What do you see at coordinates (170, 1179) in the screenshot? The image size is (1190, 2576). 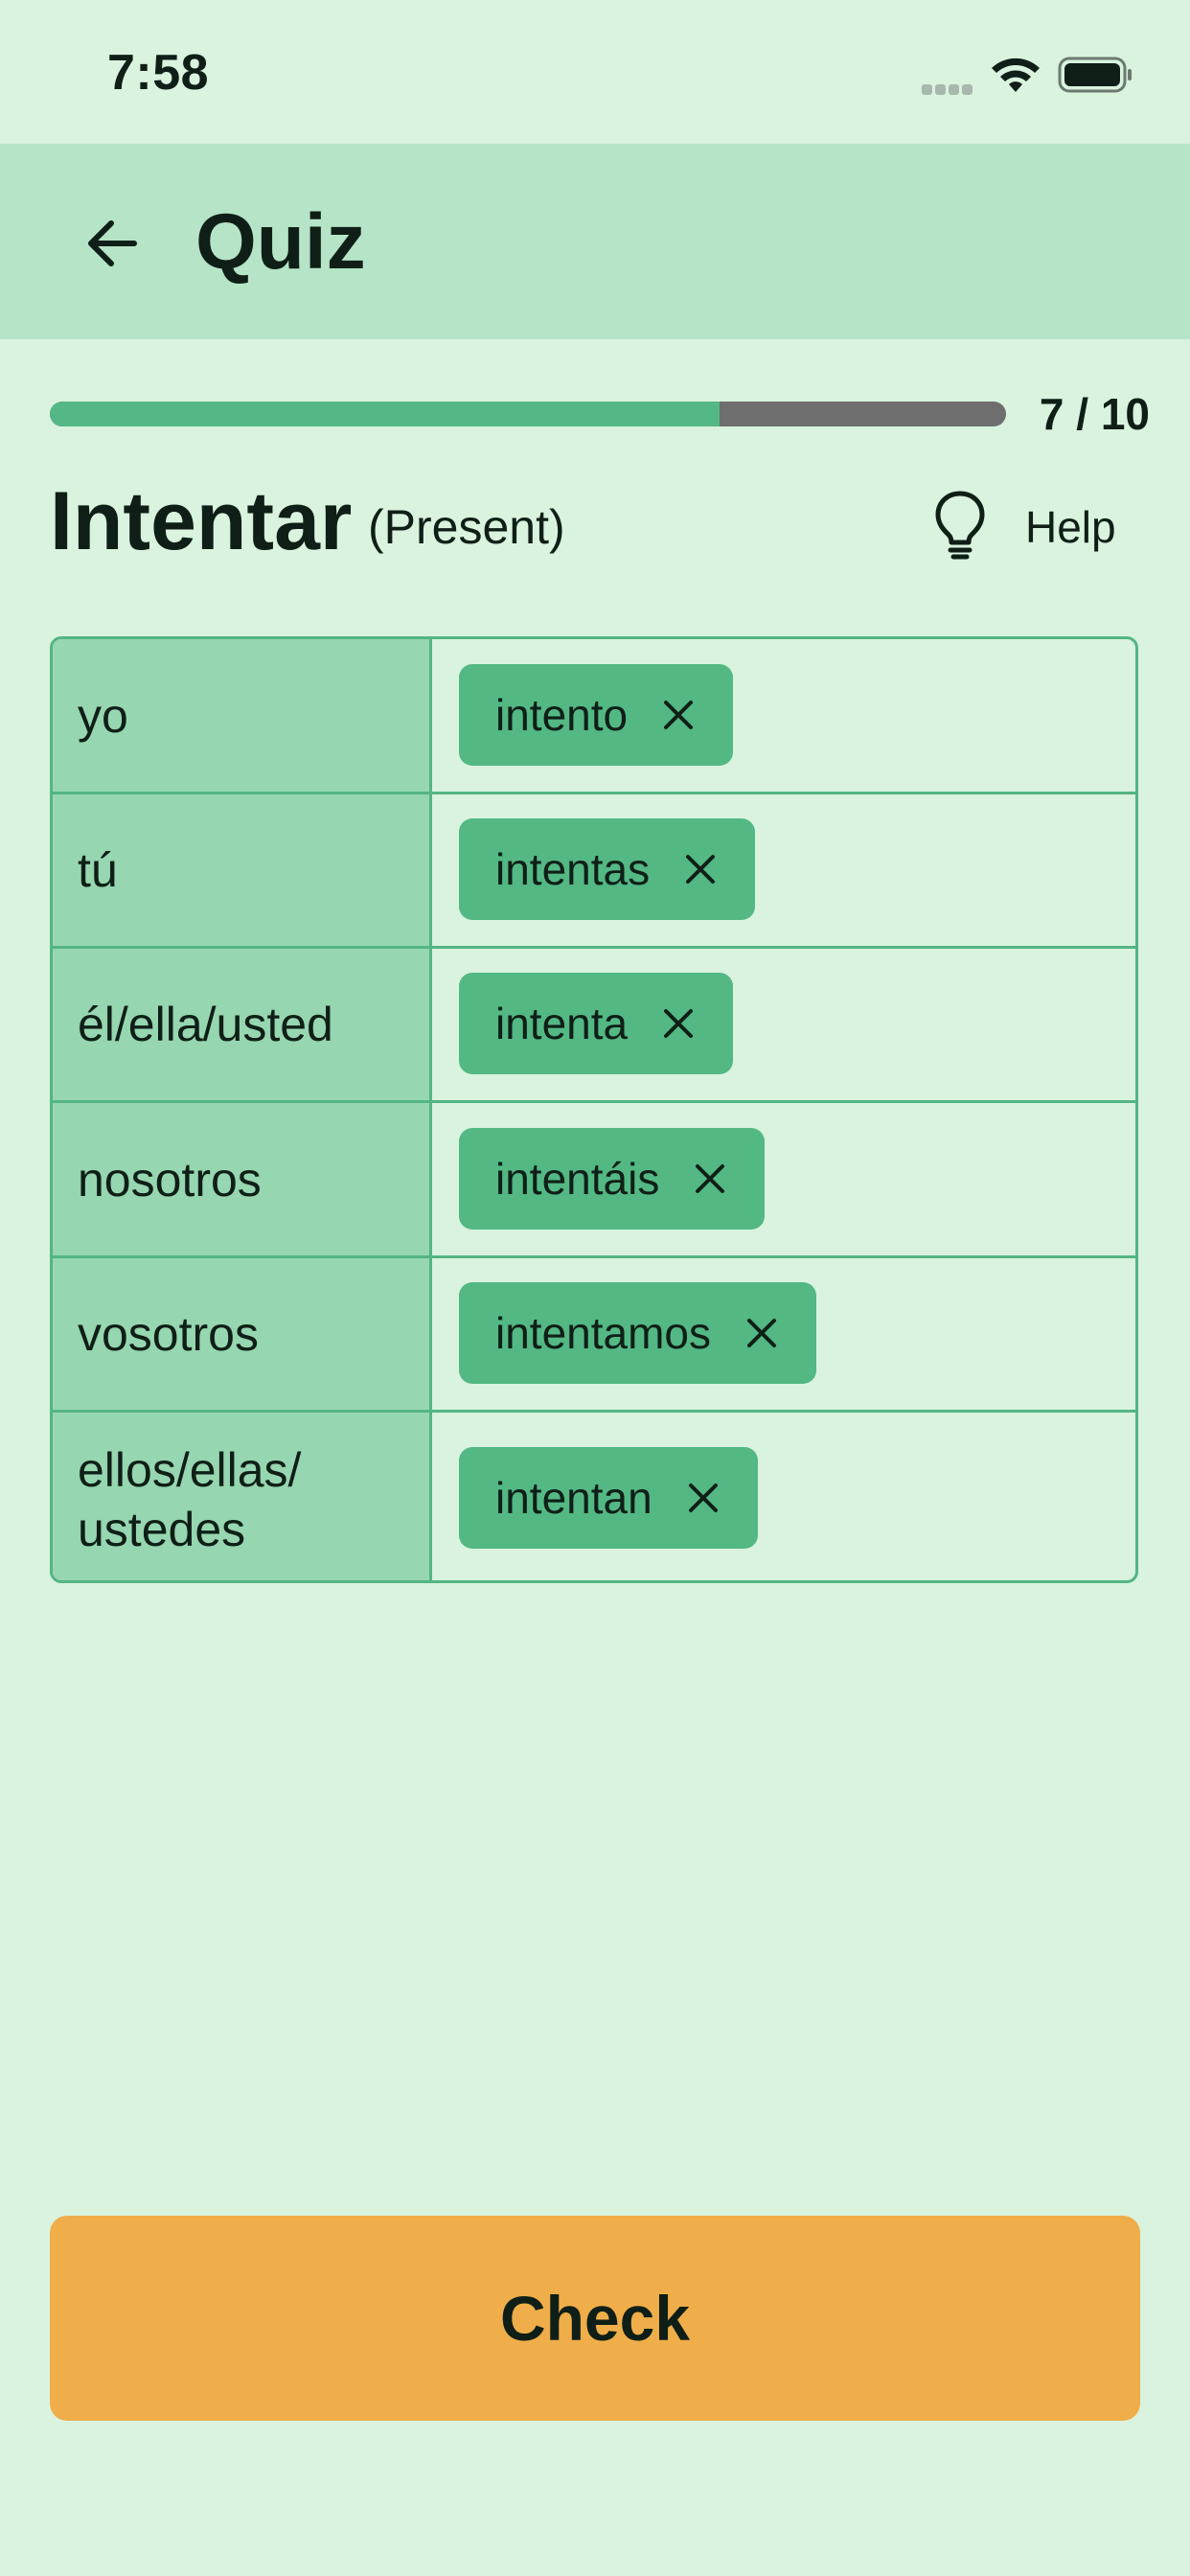 I see `pronoun-label: nosotros` at bounding box center [170, 1179].